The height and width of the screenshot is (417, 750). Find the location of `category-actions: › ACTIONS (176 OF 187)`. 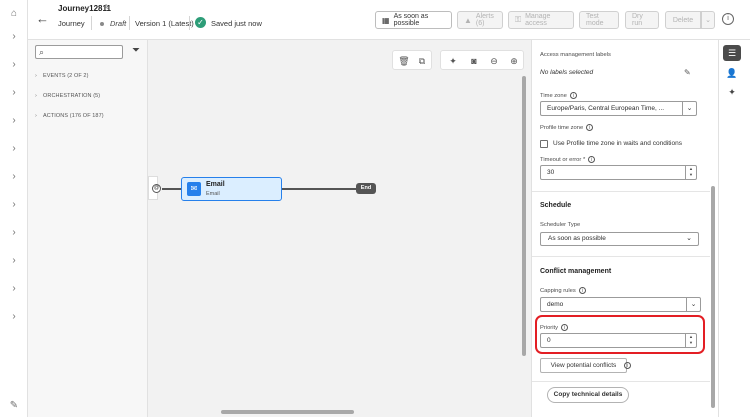

category-actions: › ACTIONS (176 OF 187) is located at coordinates (69, 116).